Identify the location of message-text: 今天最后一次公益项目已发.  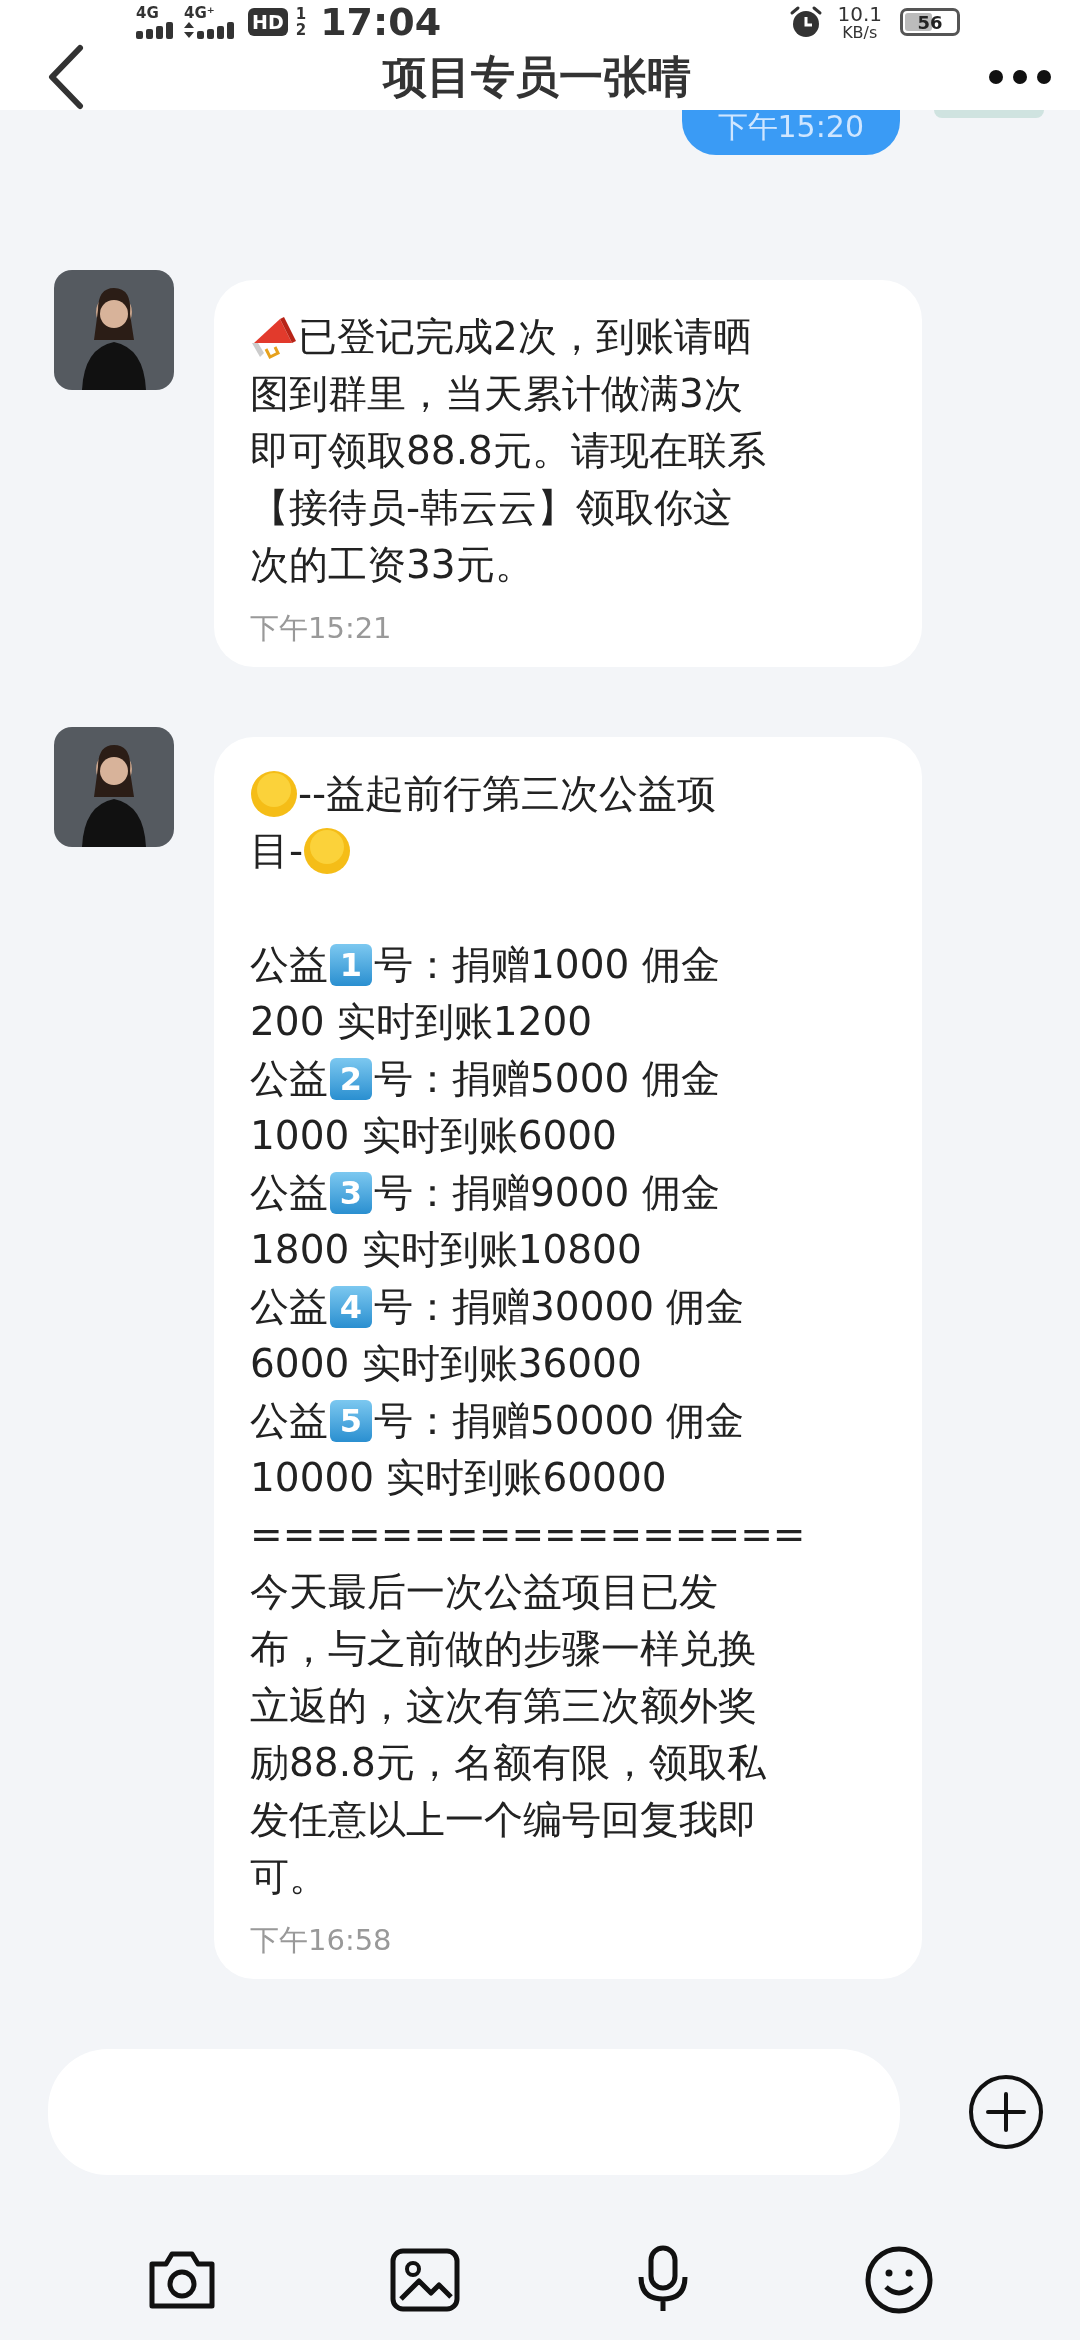
(484, 1591).